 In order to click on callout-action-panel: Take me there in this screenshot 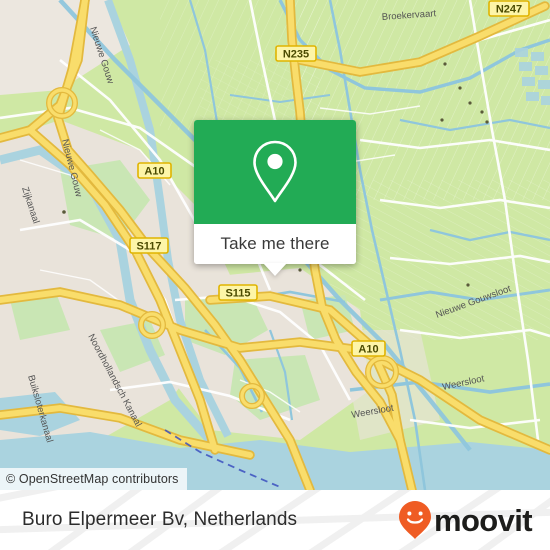, I will do `click(275, 250)`.